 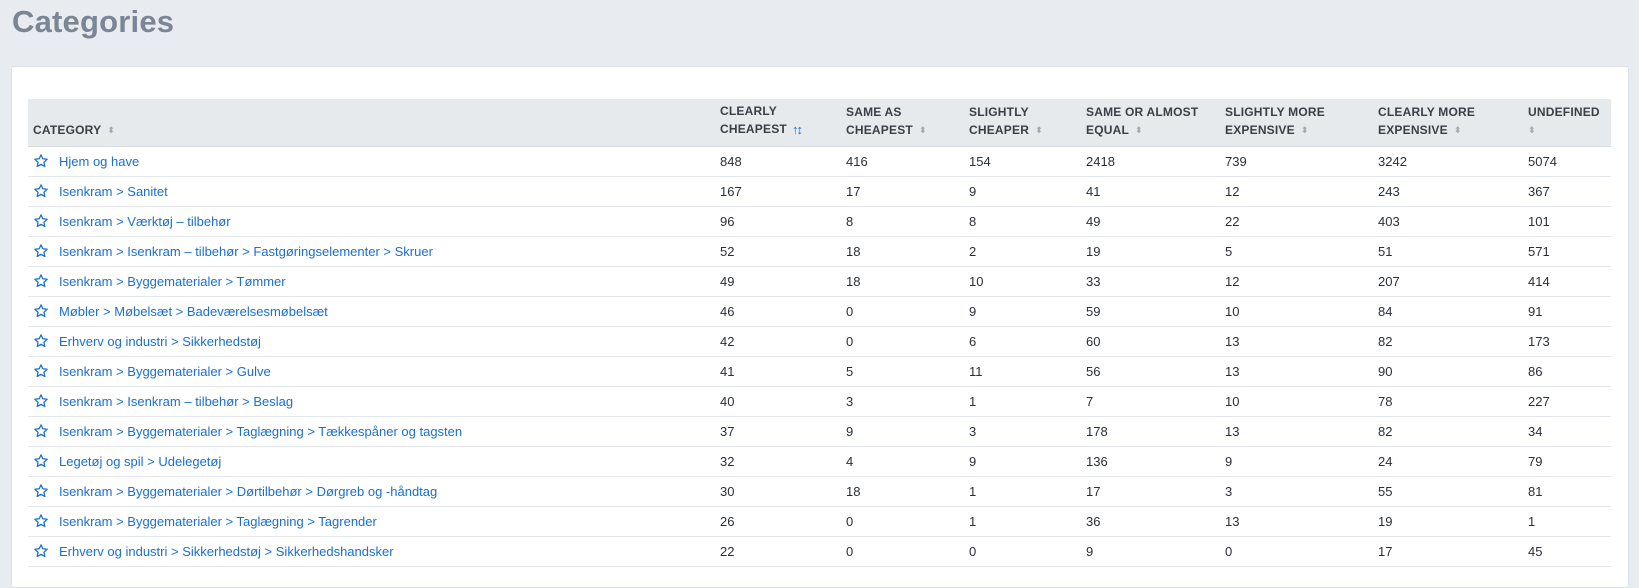 I want to click on value-cell-same-or-almost-equal: 59, so click(x=1093, y=311).